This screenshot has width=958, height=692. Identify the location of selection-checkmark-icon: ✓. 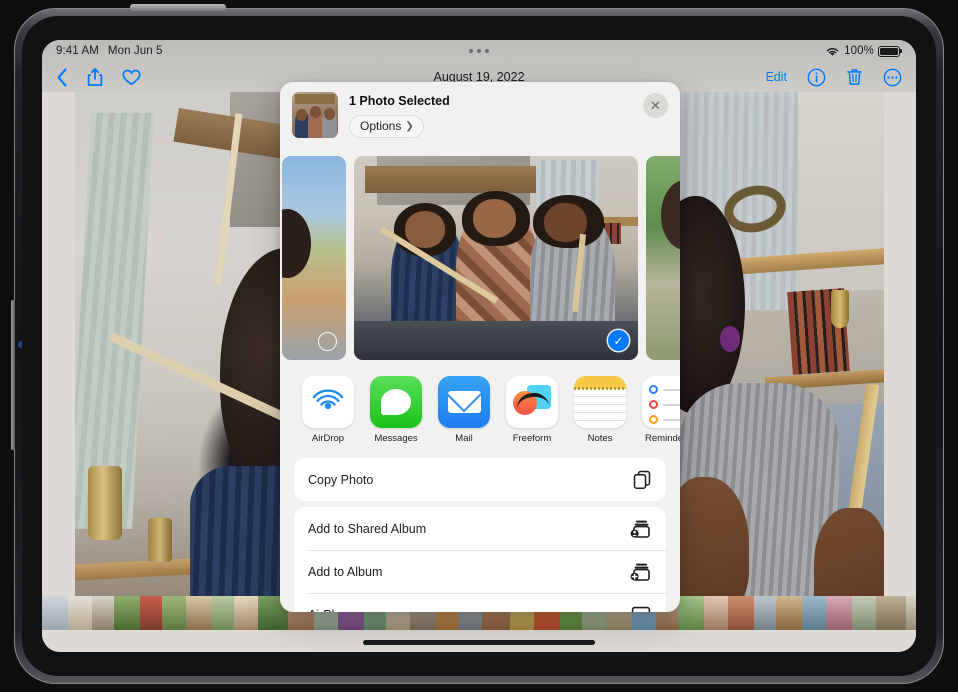
(618, 340).